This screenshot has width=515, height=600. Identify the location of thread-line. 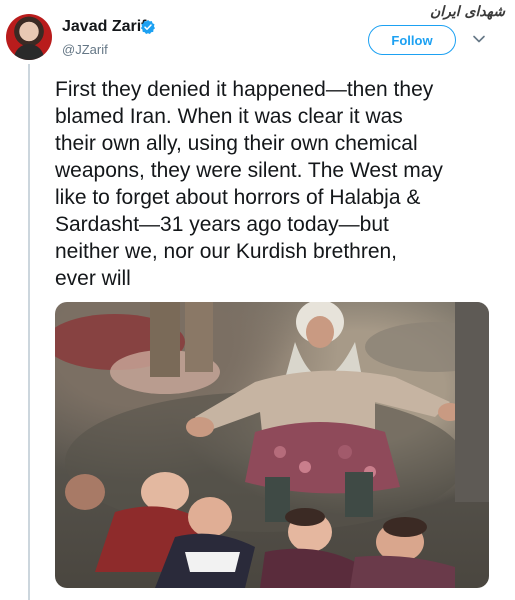
(29, 332).